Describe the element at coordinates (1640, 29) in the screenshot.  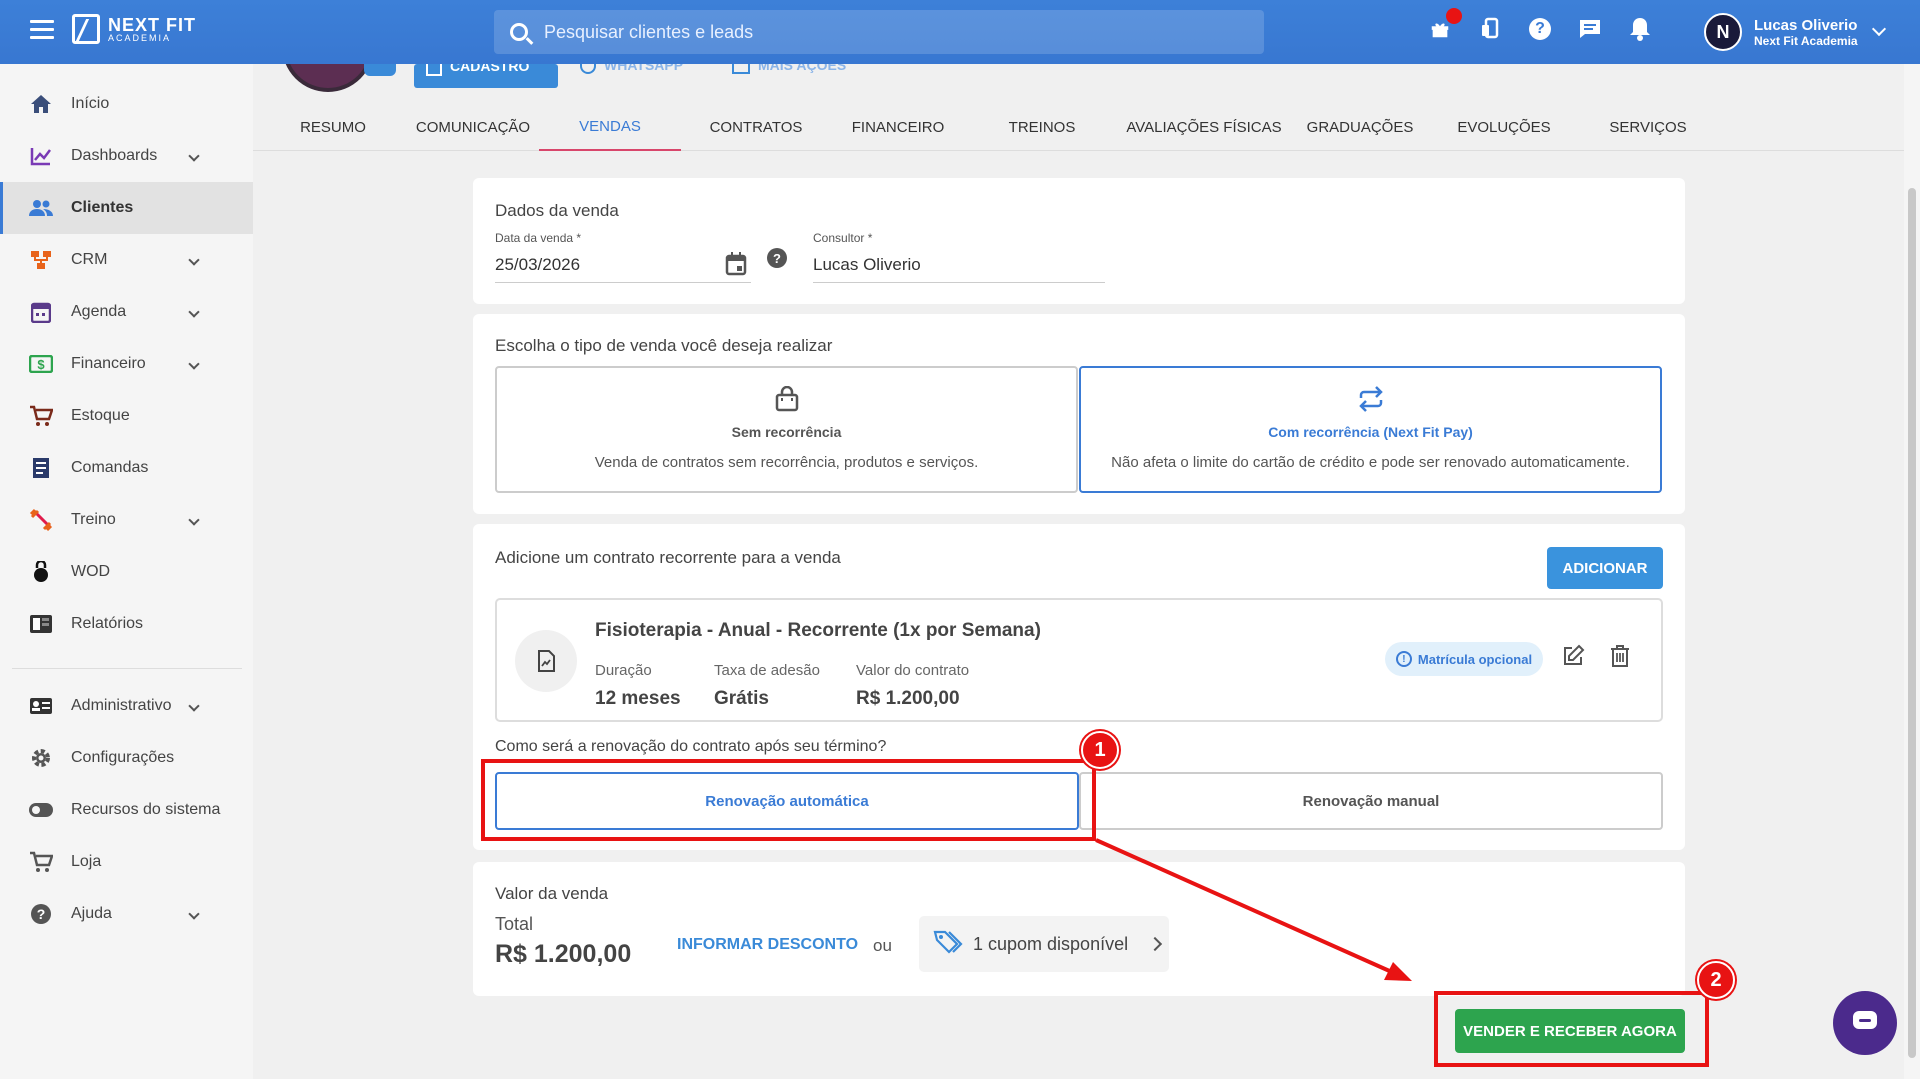
I see `bell-icon` at that location.